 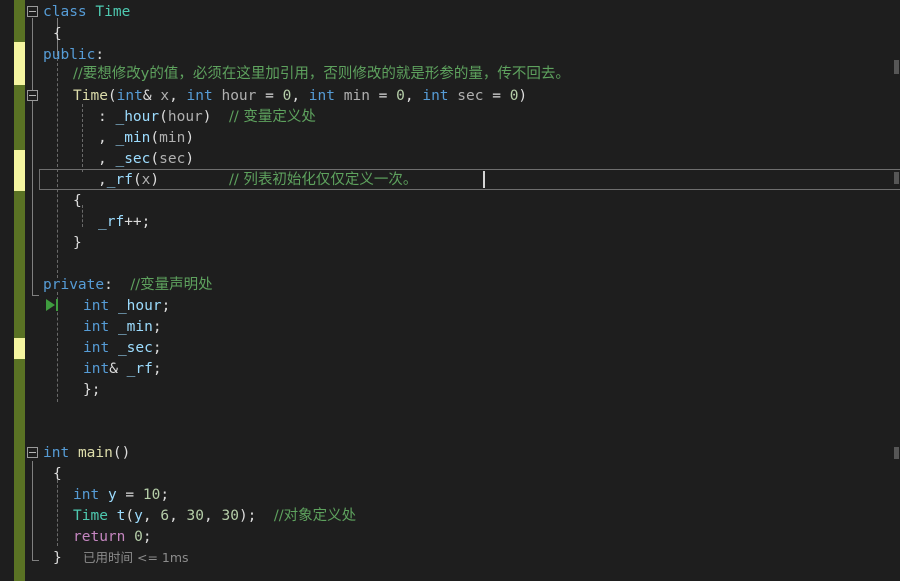 I want to click on indent-guide-class, so click(x=57, y=168).